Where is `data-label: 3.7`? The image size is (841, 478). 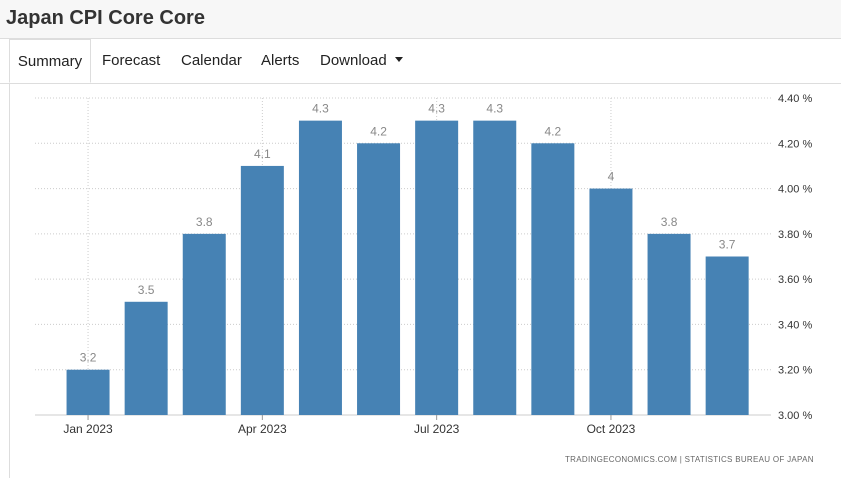 data-label: 3.7 is located at coordinates (727, 245).